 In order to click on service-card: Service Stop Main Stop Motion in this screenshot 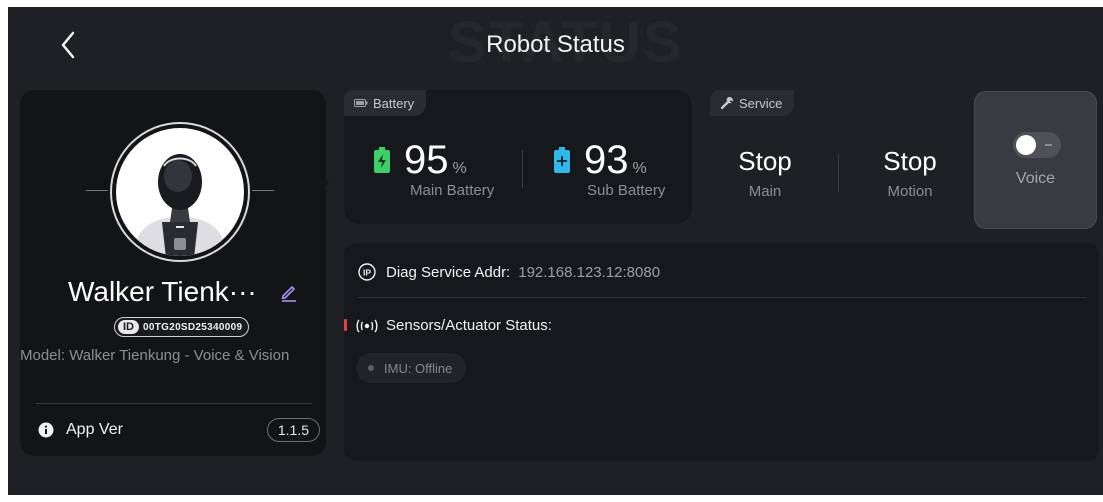, I will do `click(842, 157)`.